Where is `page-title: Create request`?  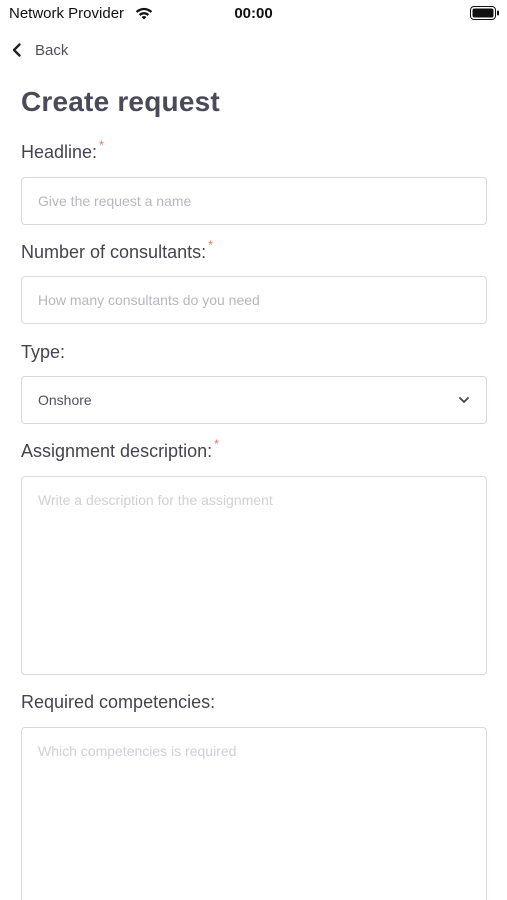
page-title: Create request is located at coordinates (120, 101).